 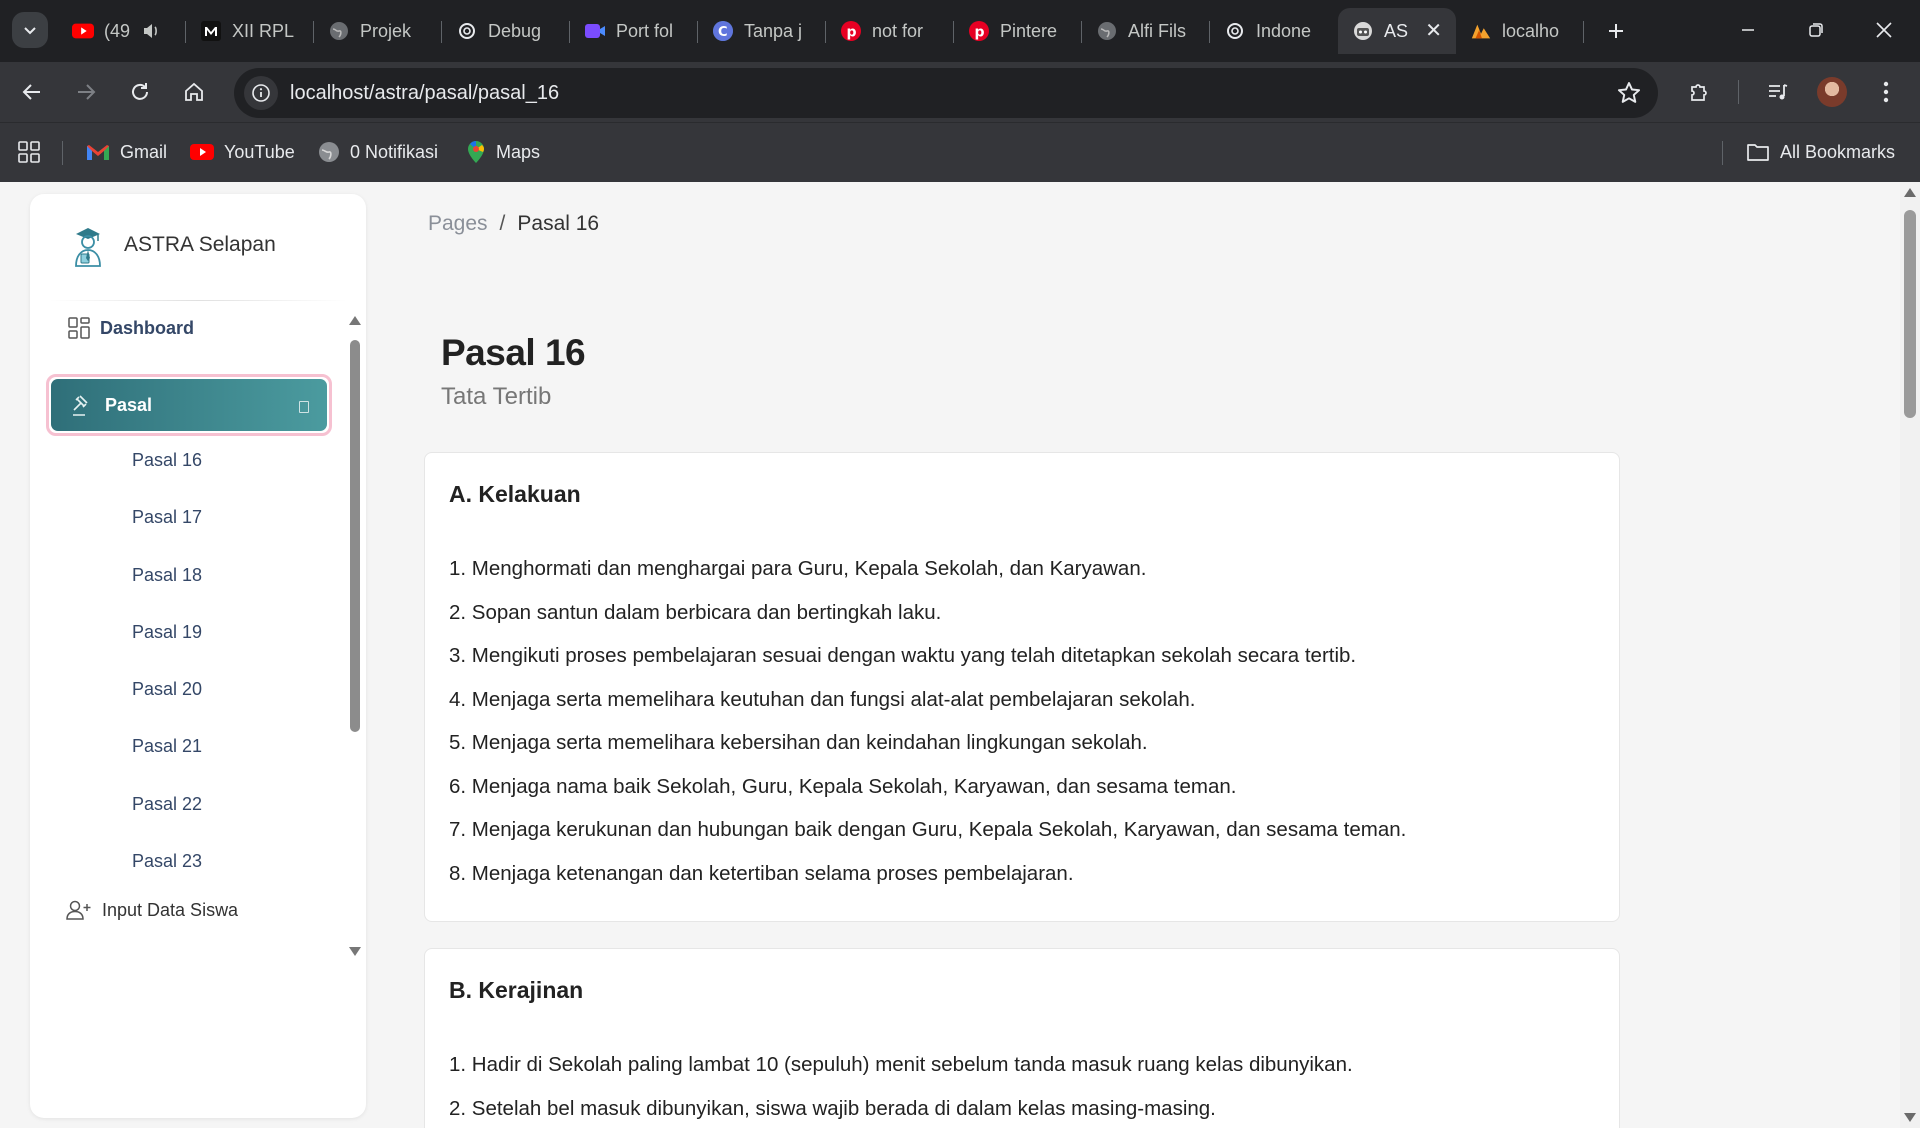 I want to click on tab-portfolio: Port fol, so click(x=634, y=31).